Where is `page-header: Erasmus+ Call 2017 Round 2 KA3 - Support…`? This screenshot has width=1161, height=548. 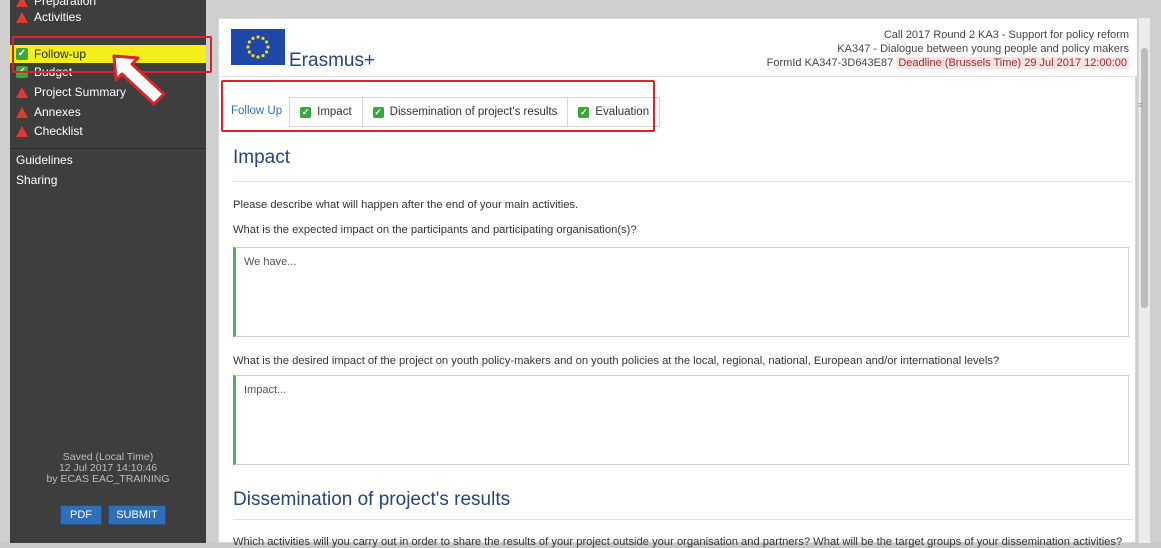
page-header: Erasmus+ Call 2017 Round 2 KA3 - Support… is located at coordinates (678, 48).